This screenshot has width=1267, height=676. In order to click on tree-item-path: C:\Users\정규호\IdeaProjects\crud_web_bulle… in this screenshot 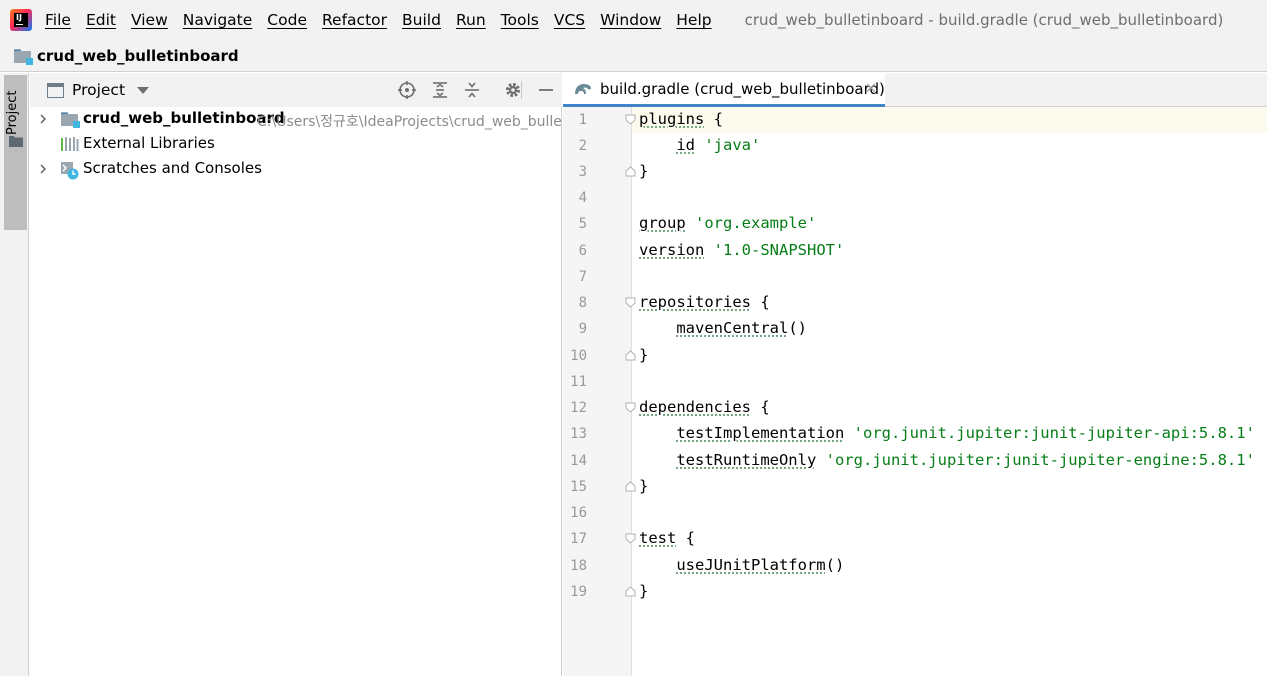, I will do `click(409, 122)`.